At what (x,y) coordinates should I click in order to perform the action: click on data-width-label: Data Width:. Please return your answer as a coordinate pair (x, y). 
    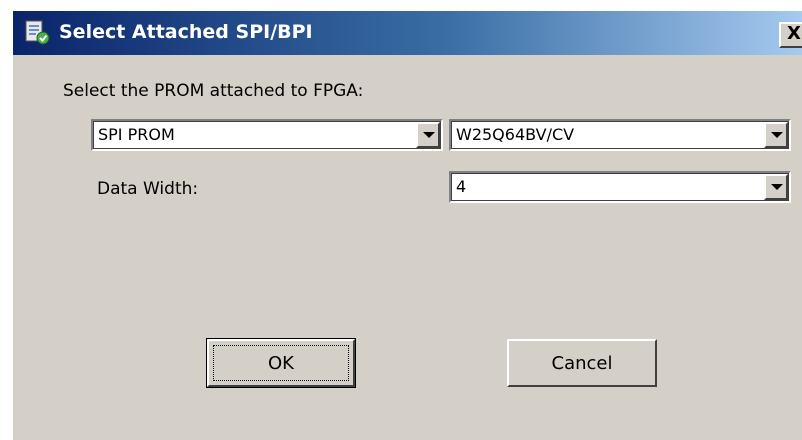
    Looking at the image, I should click on (148, 189).